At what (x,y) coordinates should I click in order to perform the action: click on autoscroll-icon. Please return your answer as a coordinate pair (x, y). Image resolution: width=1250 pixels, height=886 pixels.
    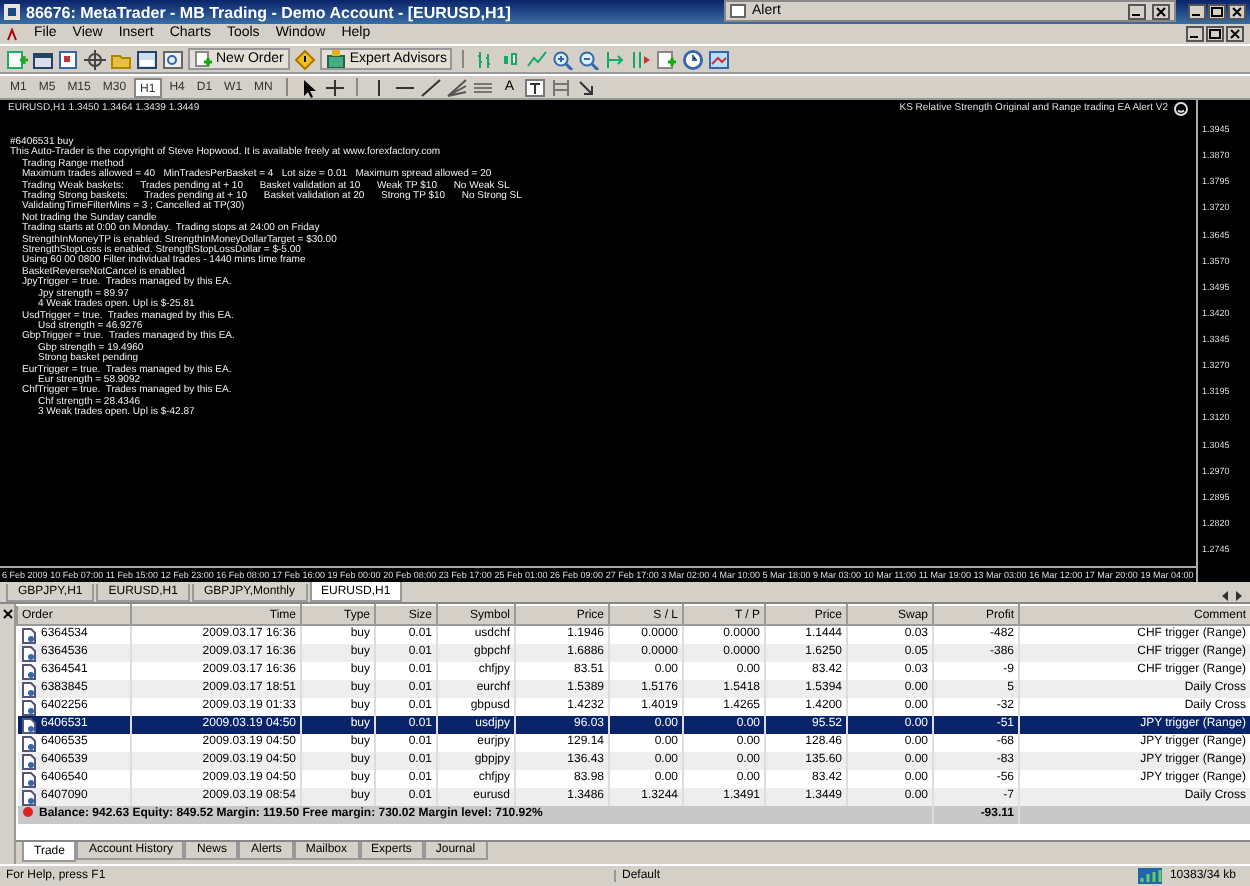
    Looking at the image, I should click on (641, 59).